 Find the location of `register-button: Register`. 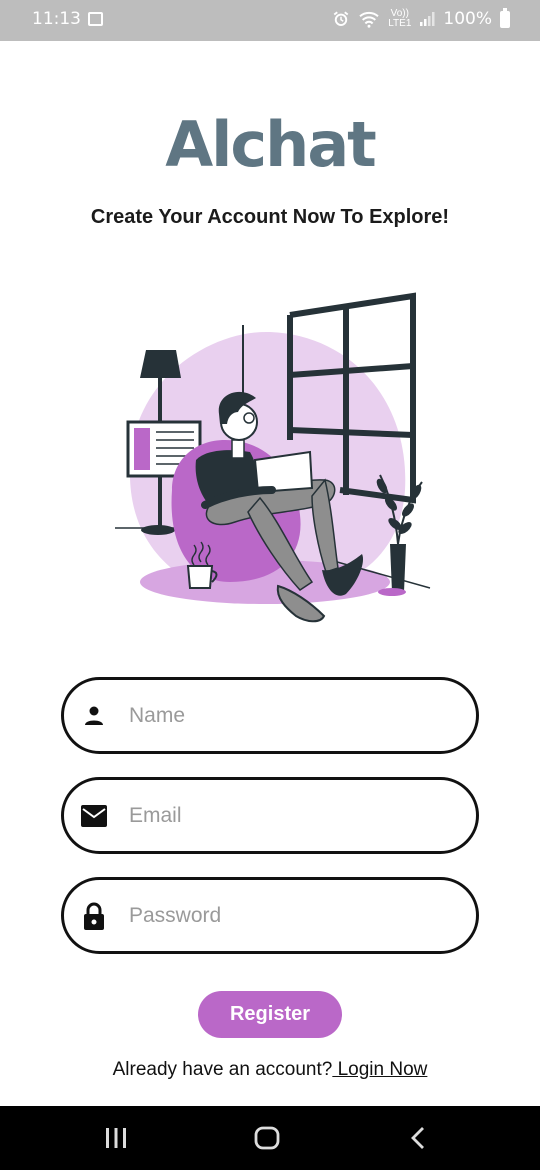

register-button: Register is located at coordinates (270, 1014).